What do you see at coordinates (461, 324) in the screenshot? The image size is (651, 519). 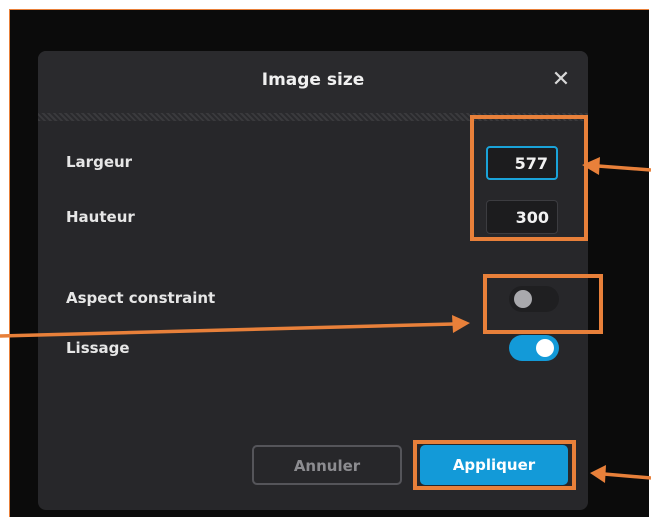 I see `arrowhead-aspect-toggle` at bounding box center [461, 324].